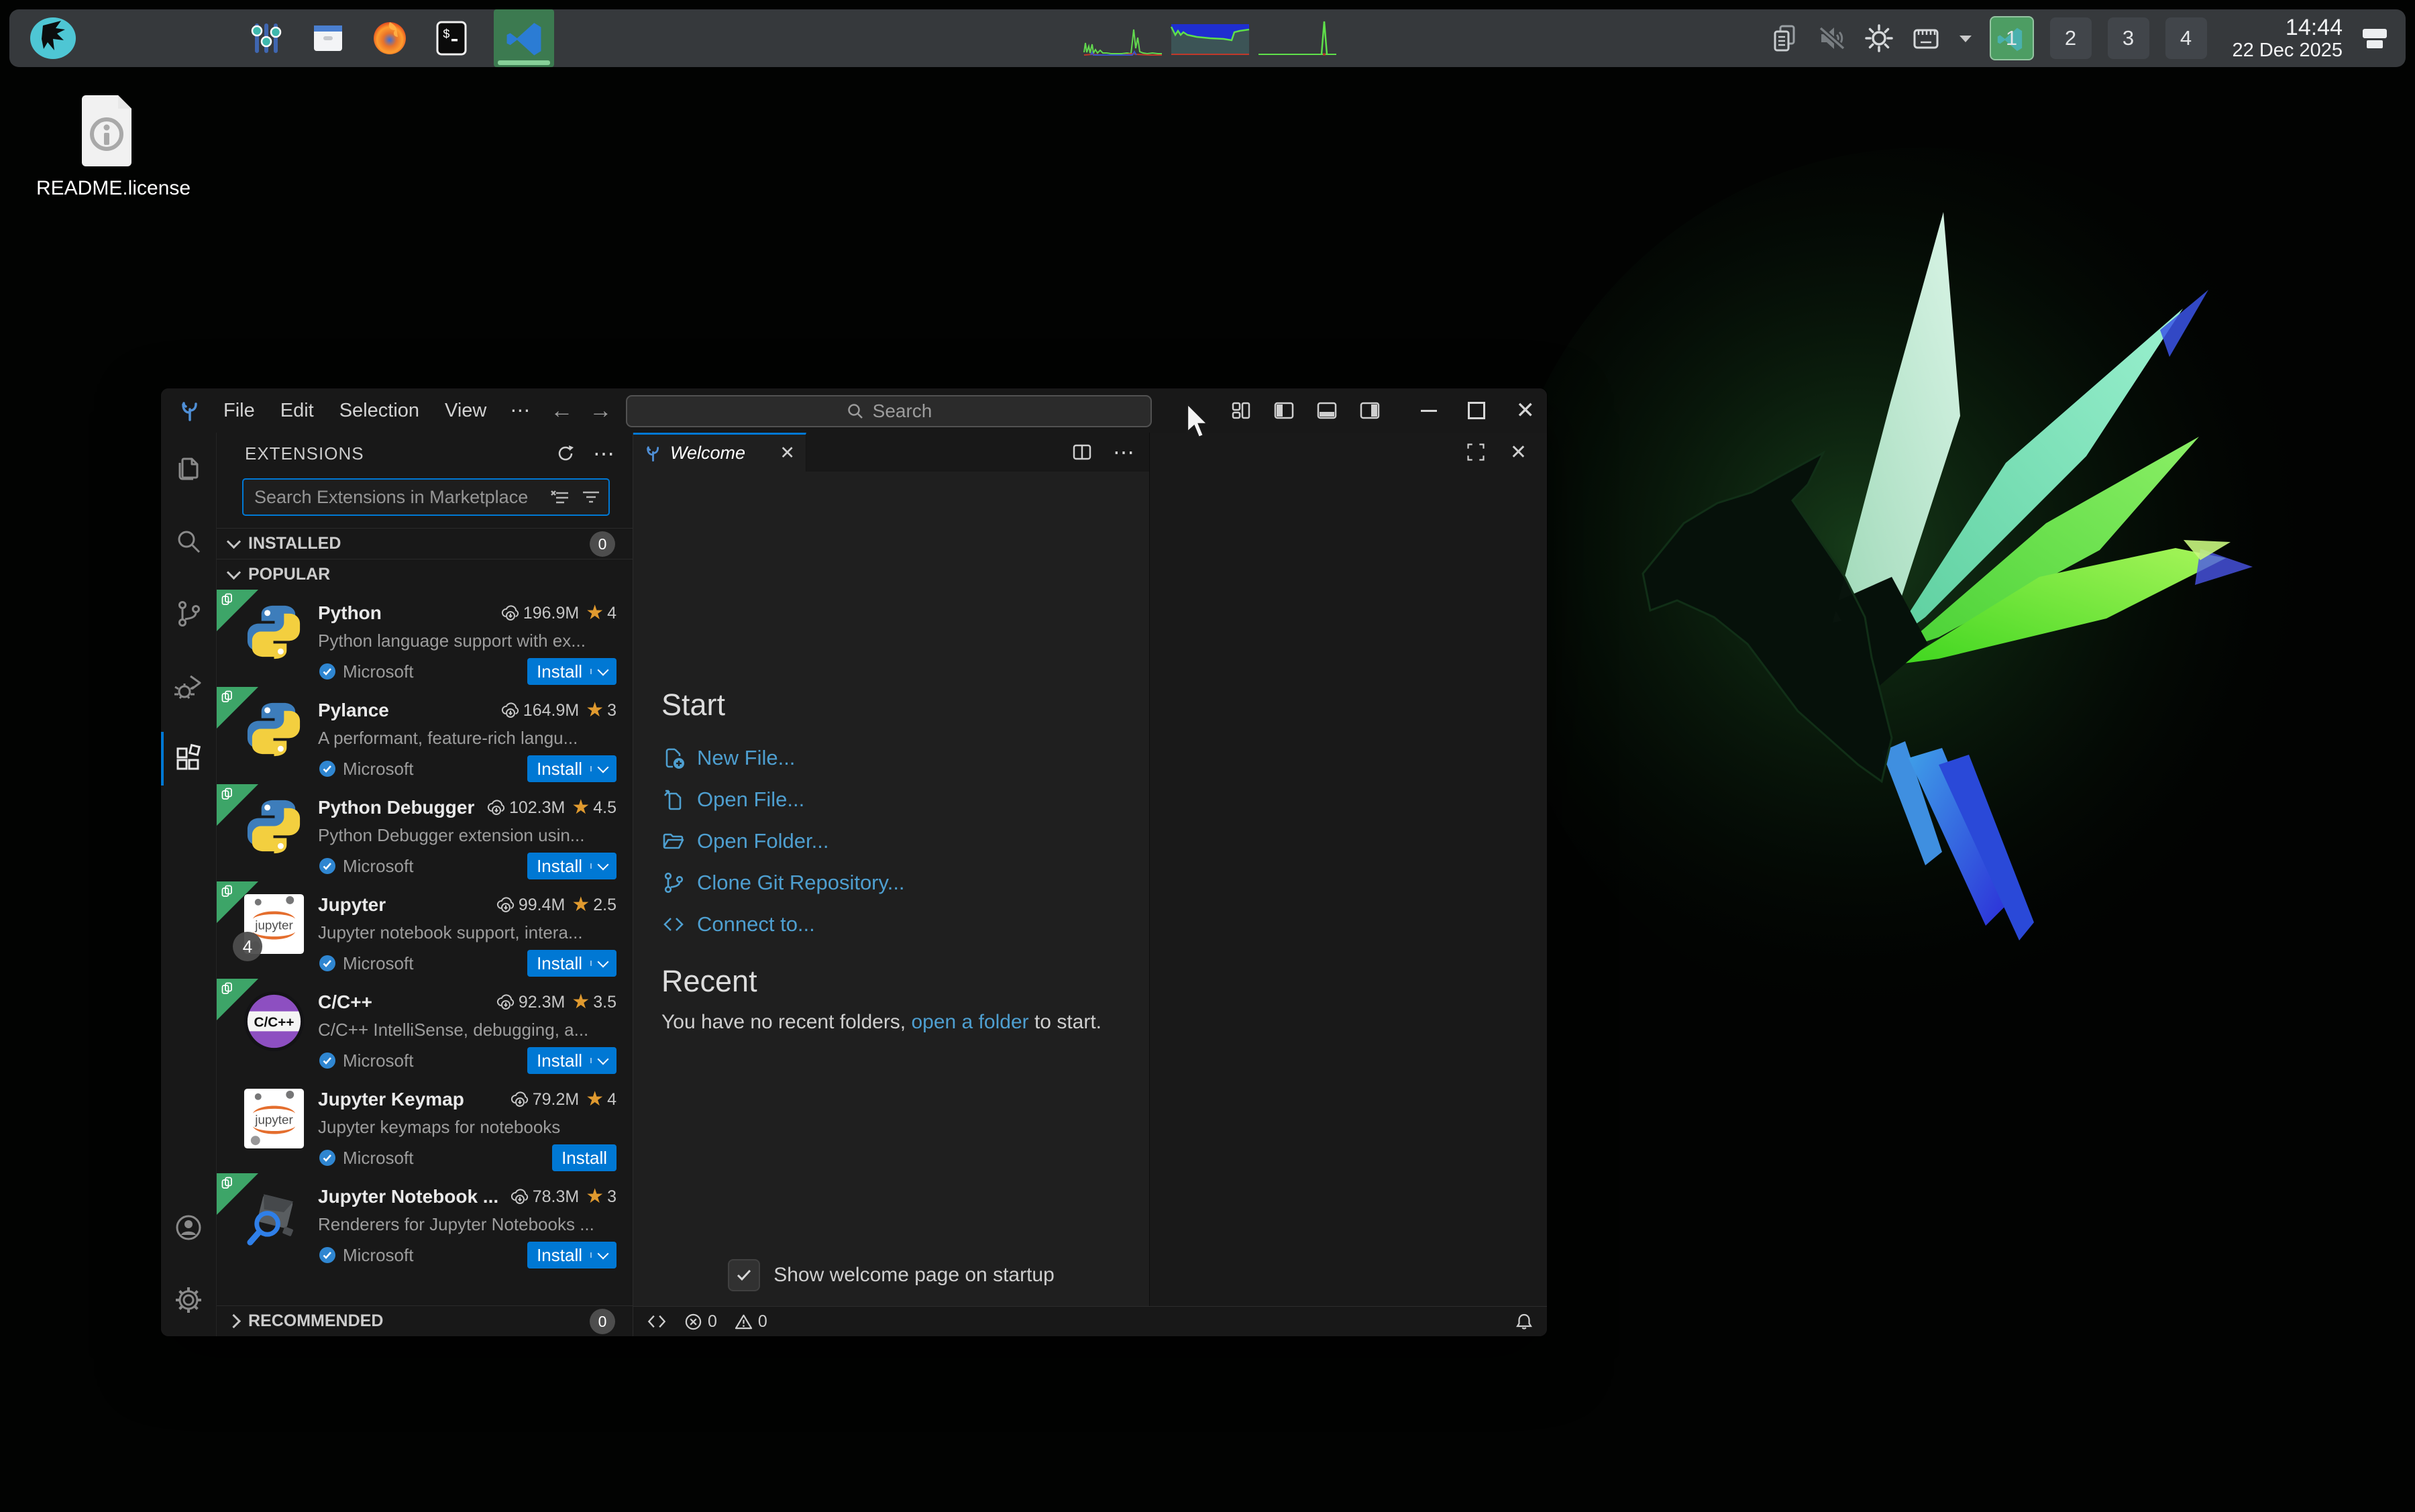 The height and width of the screenshot is (1512, 2415). I want to click on menubar: File Edit Selection View ⋯, so click(376, 410).